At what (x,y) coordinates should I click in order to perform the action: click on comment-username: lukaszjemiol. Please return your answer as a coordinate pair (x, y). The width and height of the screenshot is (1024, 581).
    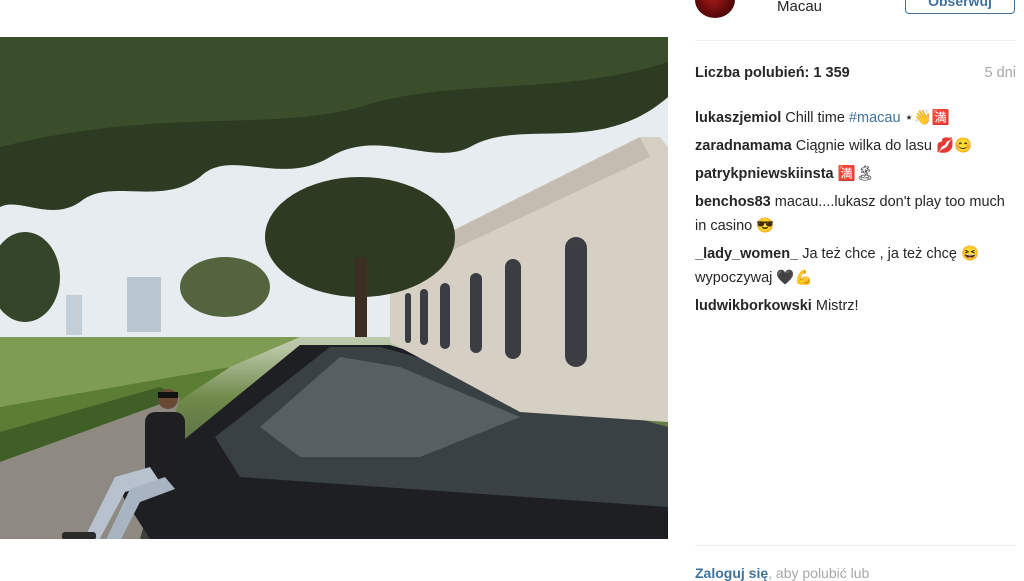
    Looking at the image, I should click on (738, 118).